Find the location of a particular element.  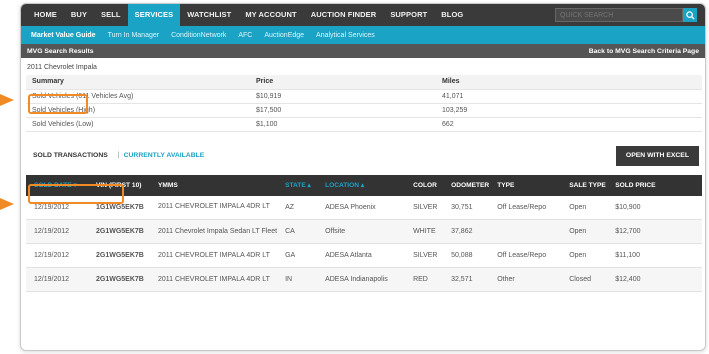

nav-my-account: MY ACCOUNT is located at coordinates (270, 15).